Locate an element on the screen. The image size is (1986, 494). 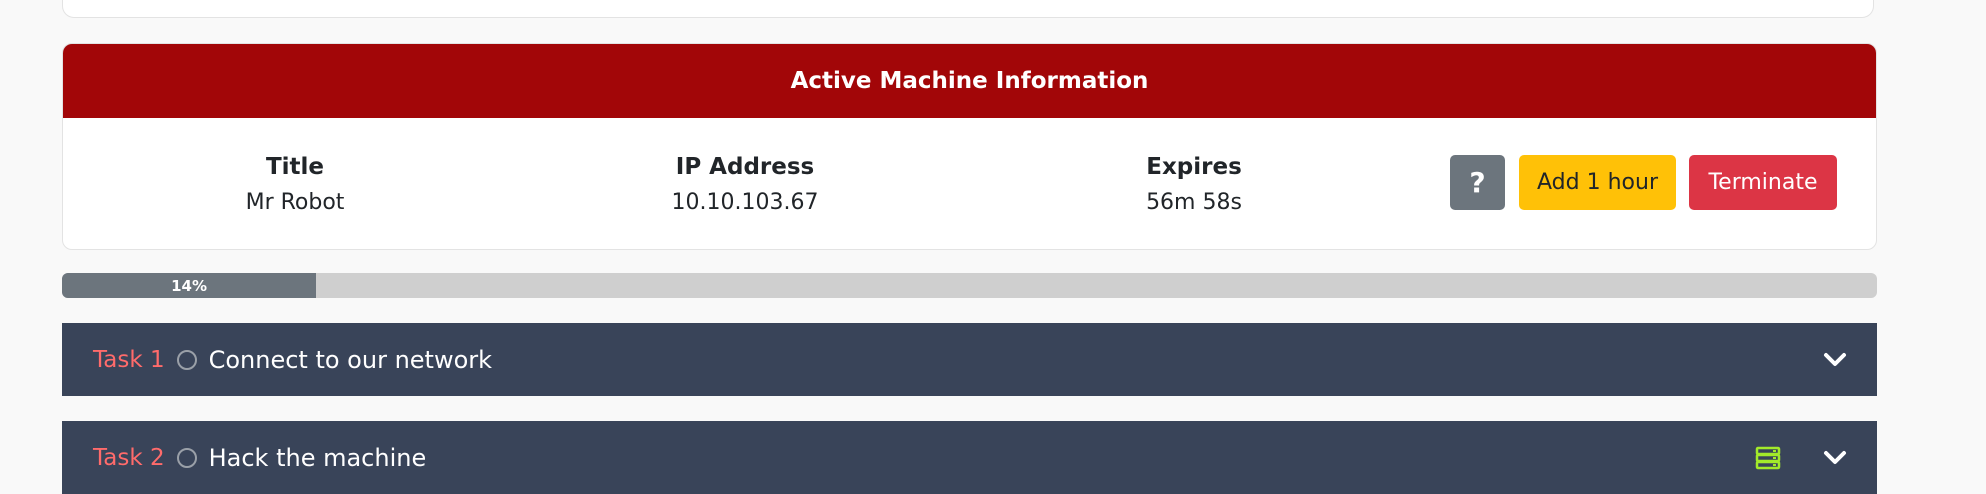
machine-ip-field: IP Address 10.10.103.67 is located at coordinates (745, 183).